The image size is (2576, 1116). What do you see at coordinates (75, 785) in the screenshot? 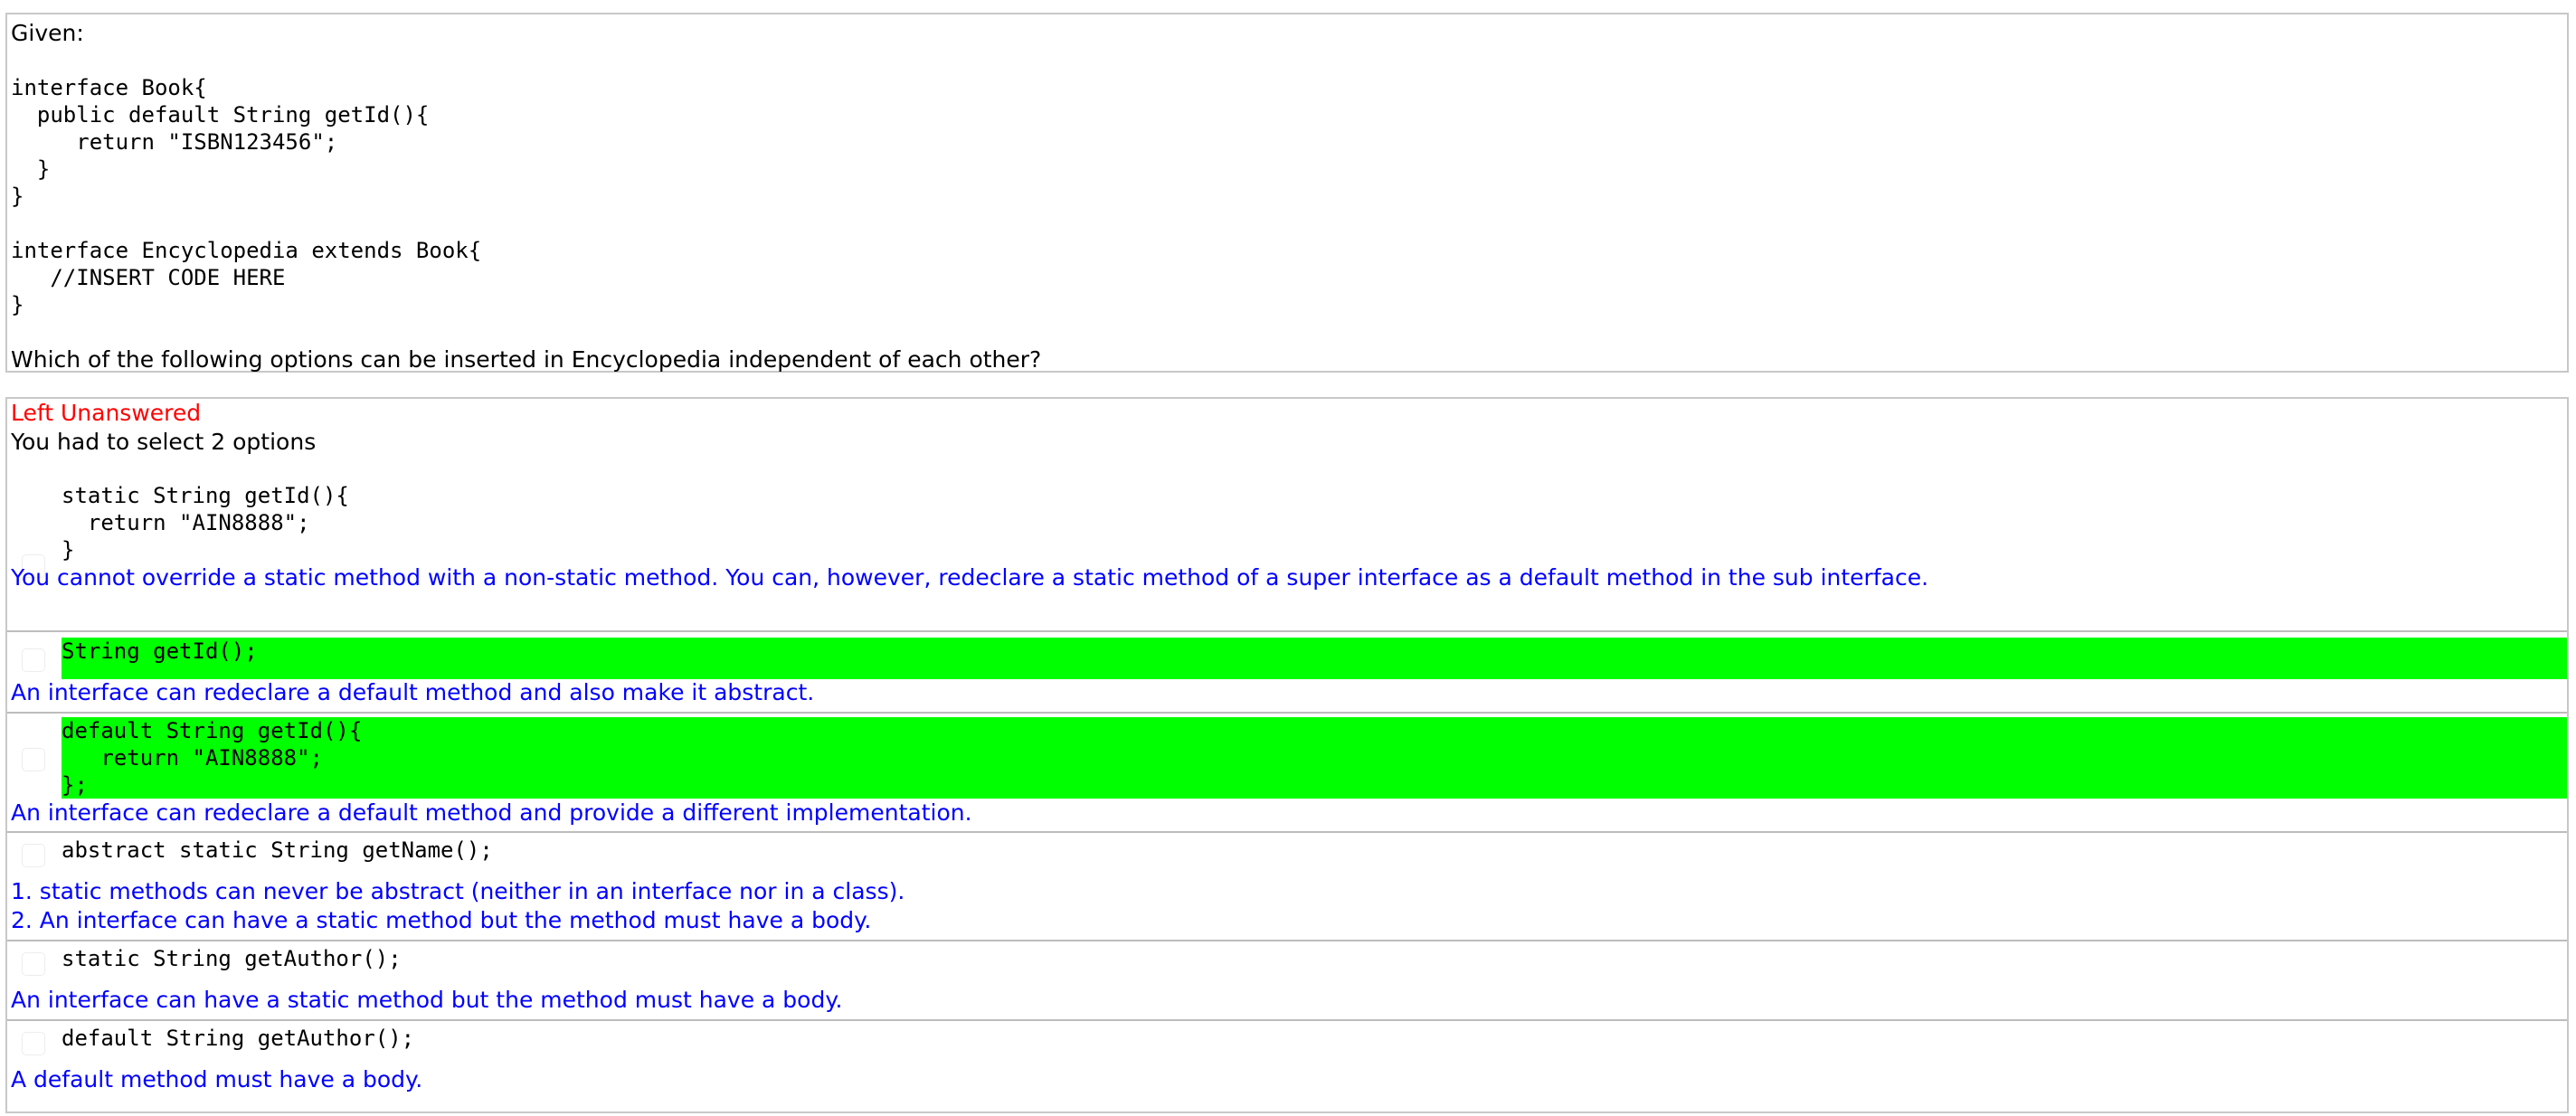
I see `option-code-line: };` at bounding box center [75, 785].